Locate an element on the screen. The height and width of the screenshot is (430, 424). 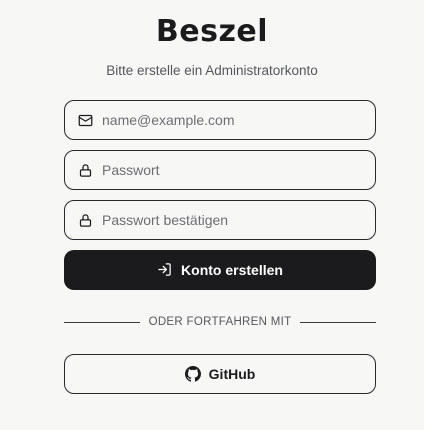
page-subtitle: Bitte erstelle ein Administratorkonto is located at coordinates (212, 70).